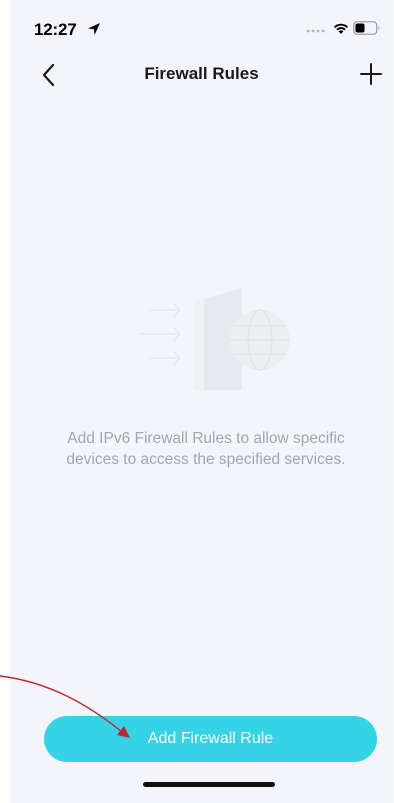 The image size is (394, 803). Describe the element at coordinates (65, 706) in the screenshot. I see `annotation-arrow` at that location.